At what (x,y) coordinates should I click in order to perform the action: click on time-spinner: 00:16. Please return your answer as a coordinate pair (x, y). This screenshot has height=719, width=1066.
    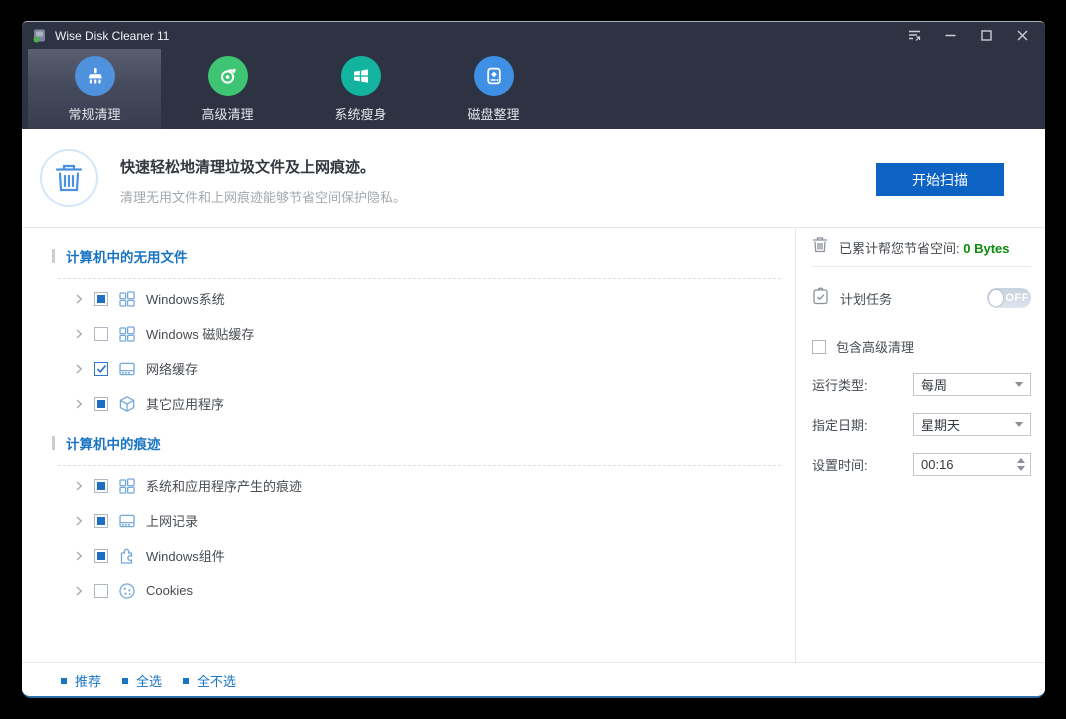
    Looking at the image, I should click on (972, 464).